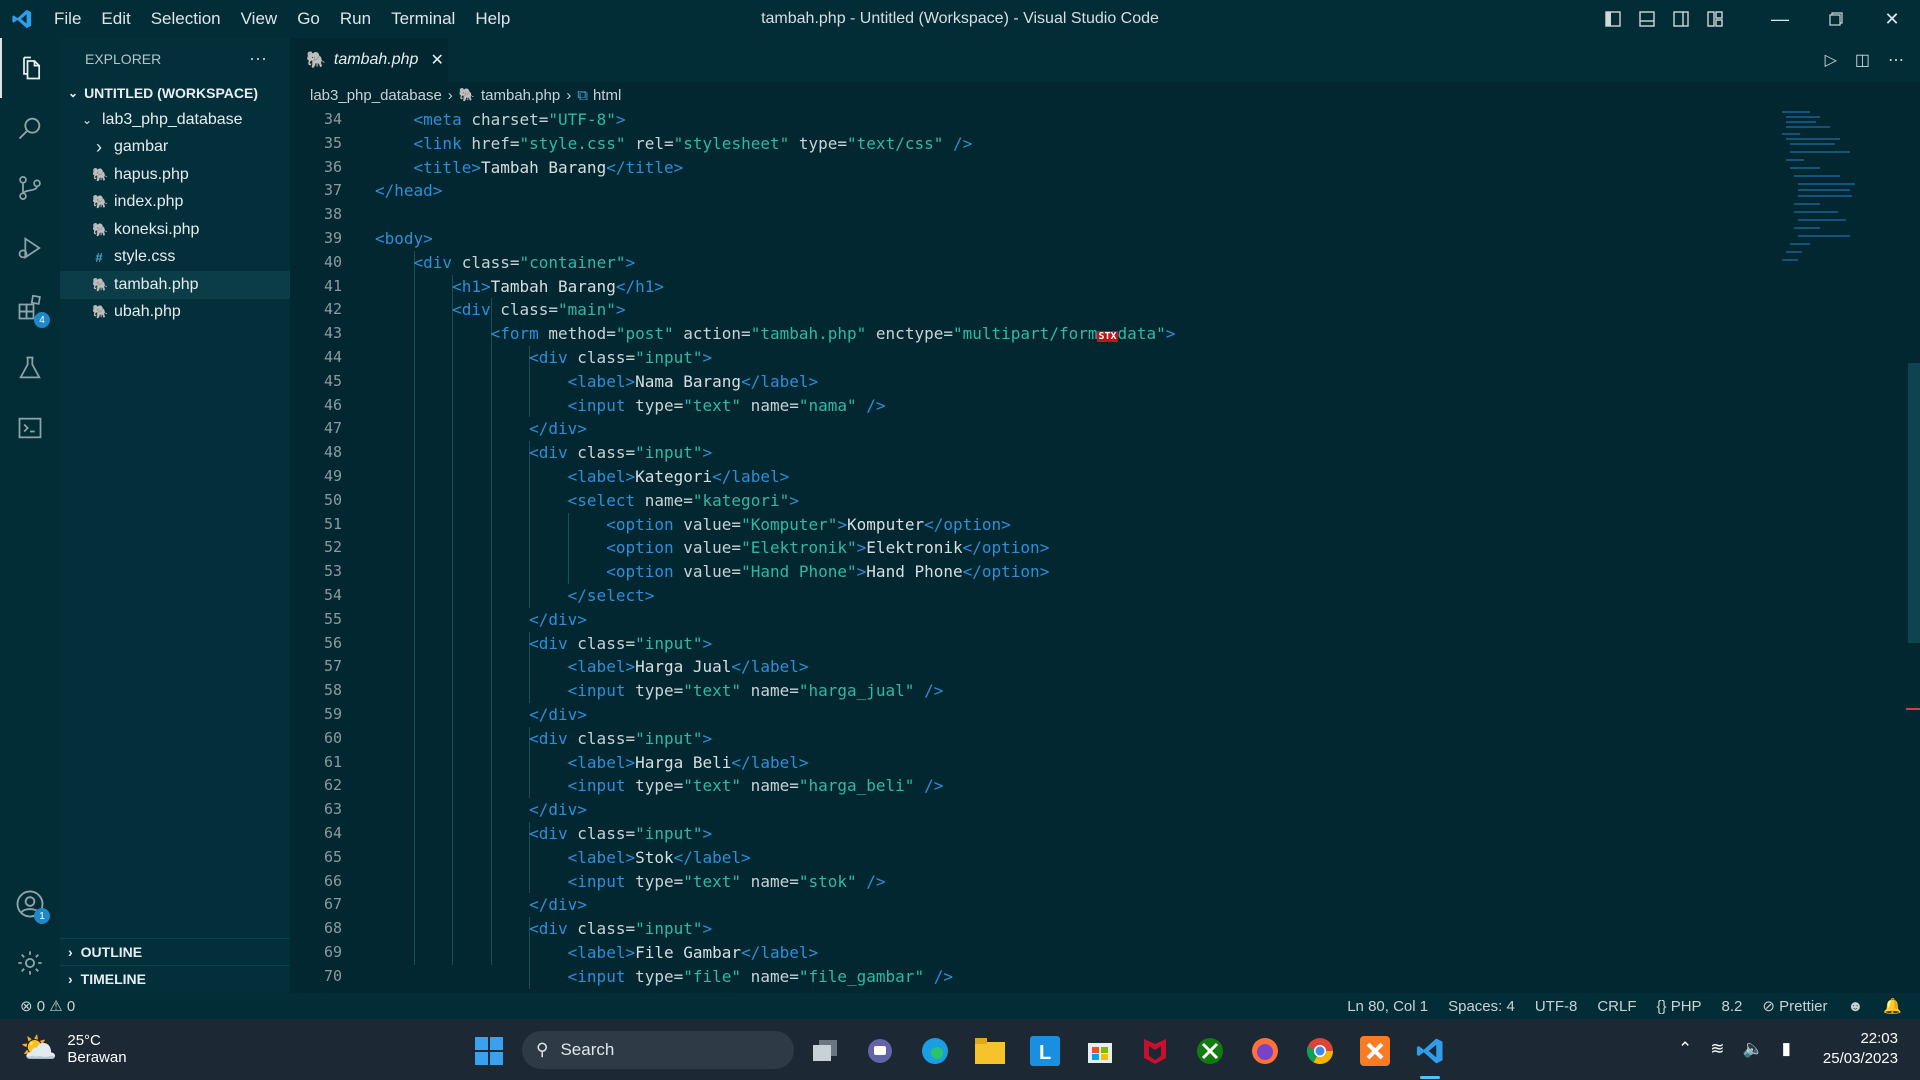 The image size is (1920, 1080). What do you see at coordinates (775, 477) in the screenshot?
I see `code-line: <label>Kategori</label>` at bounding box center [775, 477].